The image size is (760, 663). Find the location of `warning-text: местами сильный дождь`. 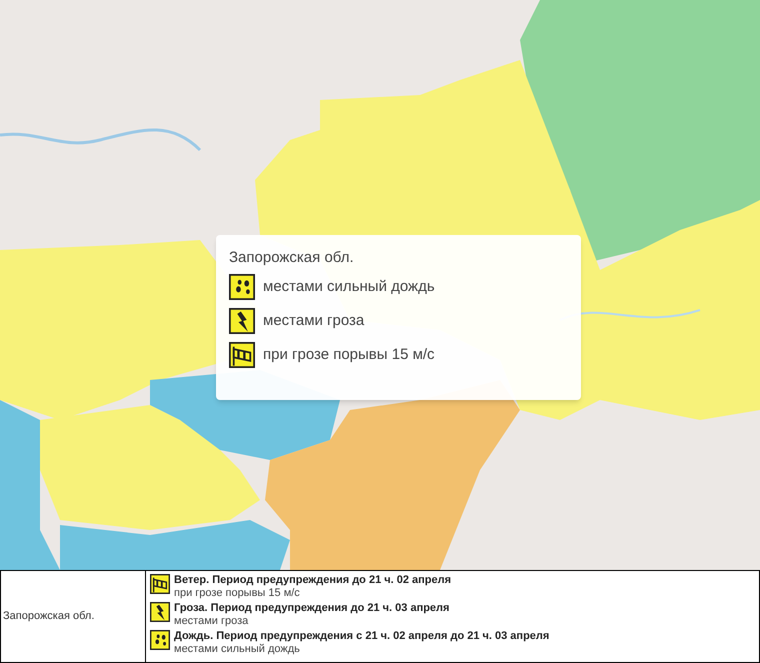

warning-text: местами сильный дождь is located at coordinates (349, 286).